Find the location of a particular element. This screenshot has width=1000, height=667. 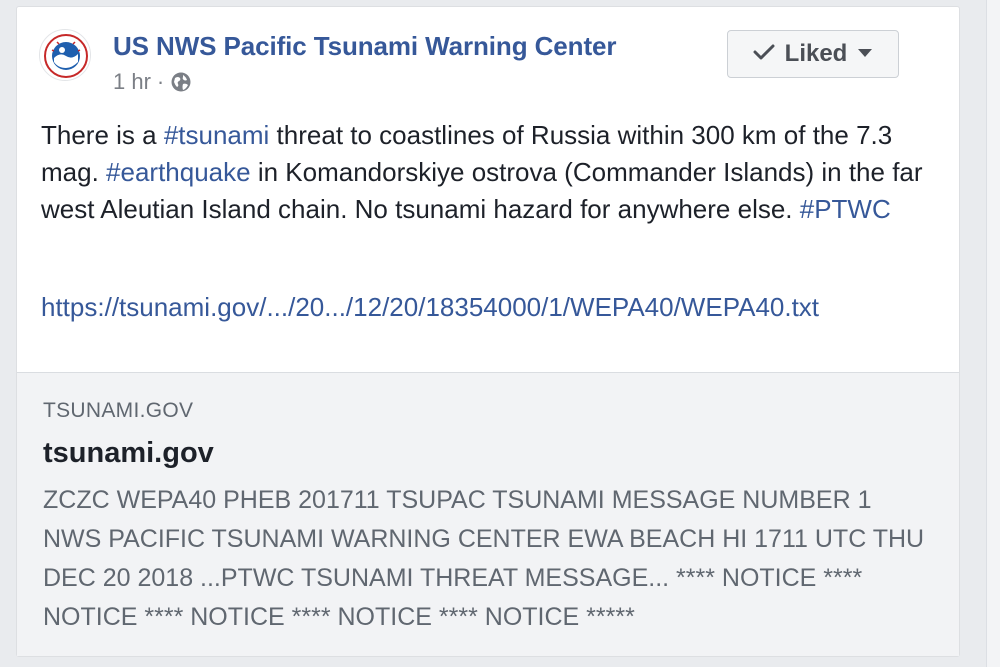

post-timestamp: 1 hr is located at coordinates (132, 82).